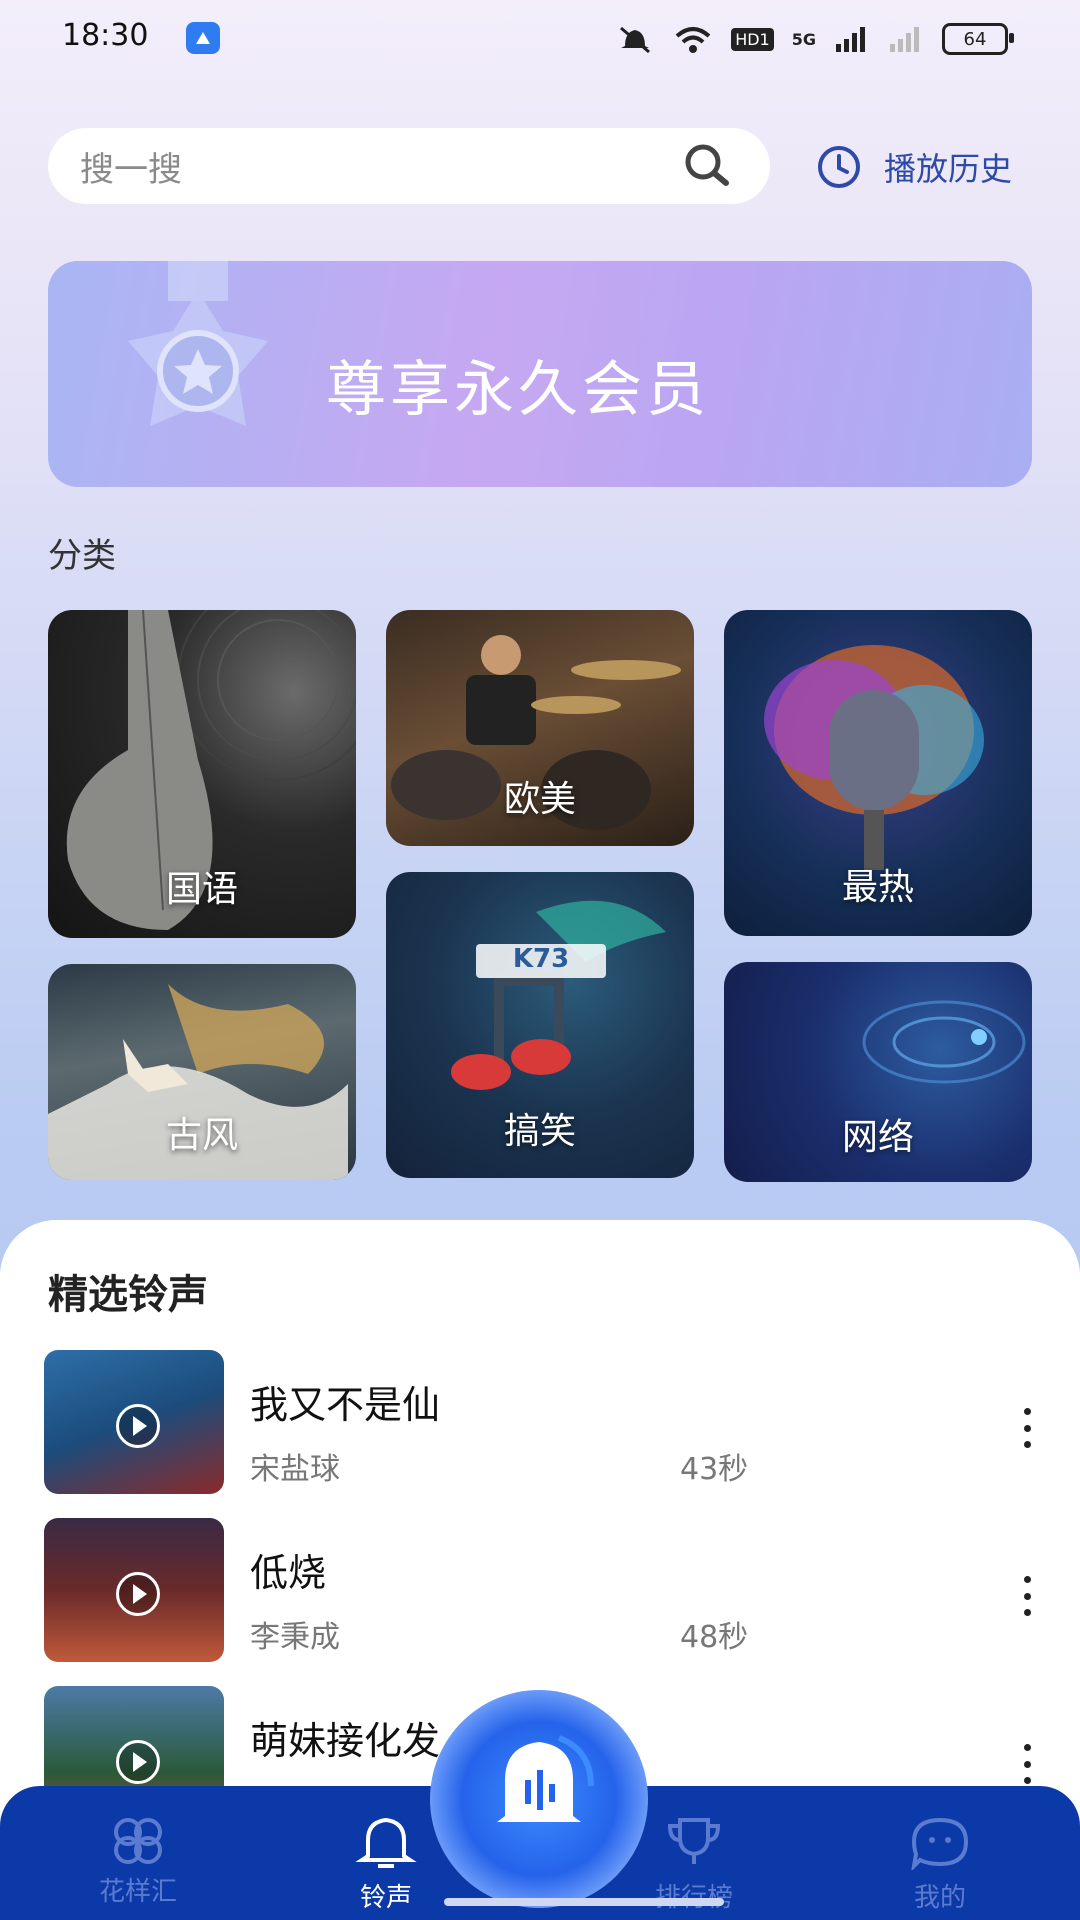 This screenshot has height=1920, width=1080. What do you see at coordinates (975, 39) in the screenshot?
I see `battery-level: 64` at bounding box center [975, 39].